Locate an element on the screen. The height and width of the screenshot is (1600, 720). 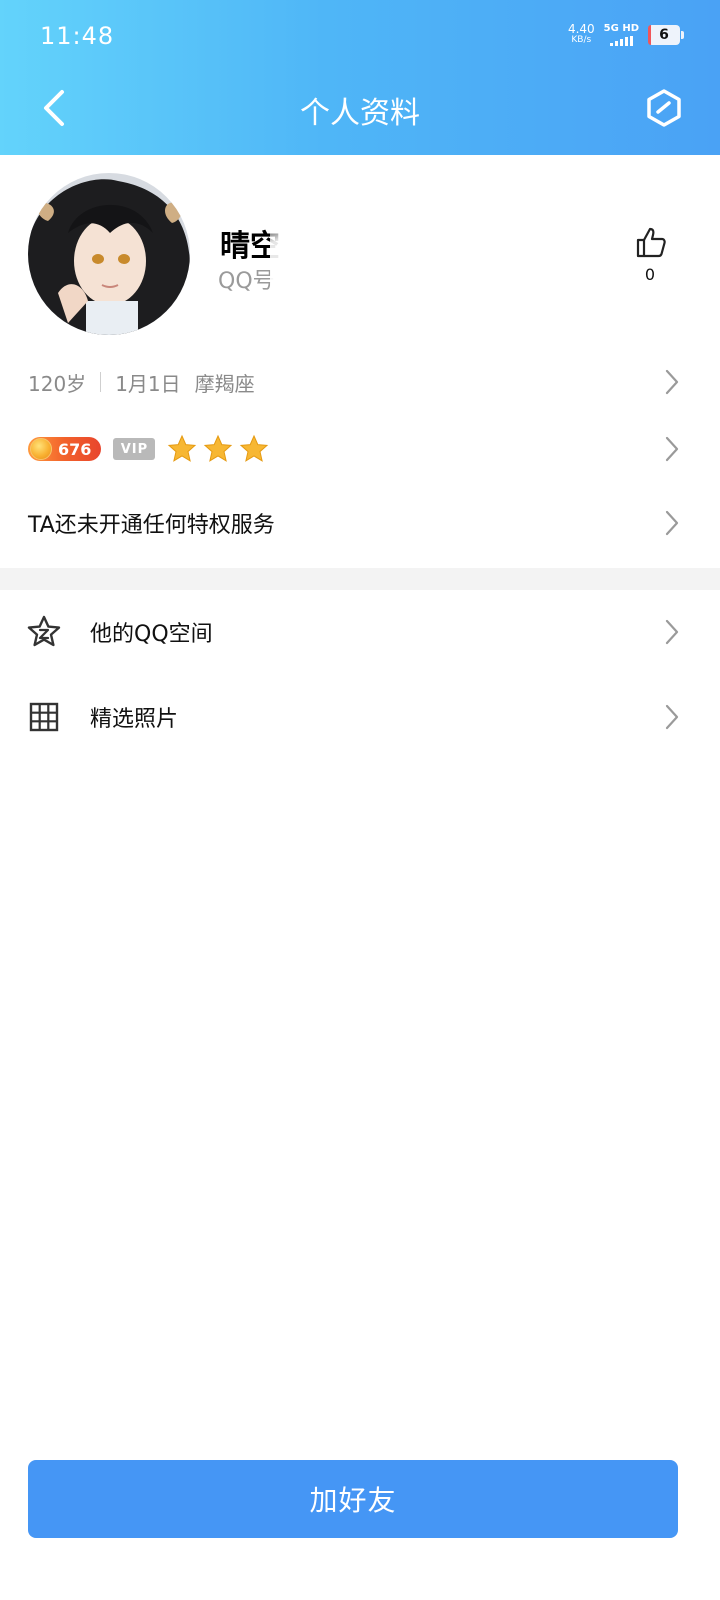
battery-icon: 6 is located at coordinates (666, 35).